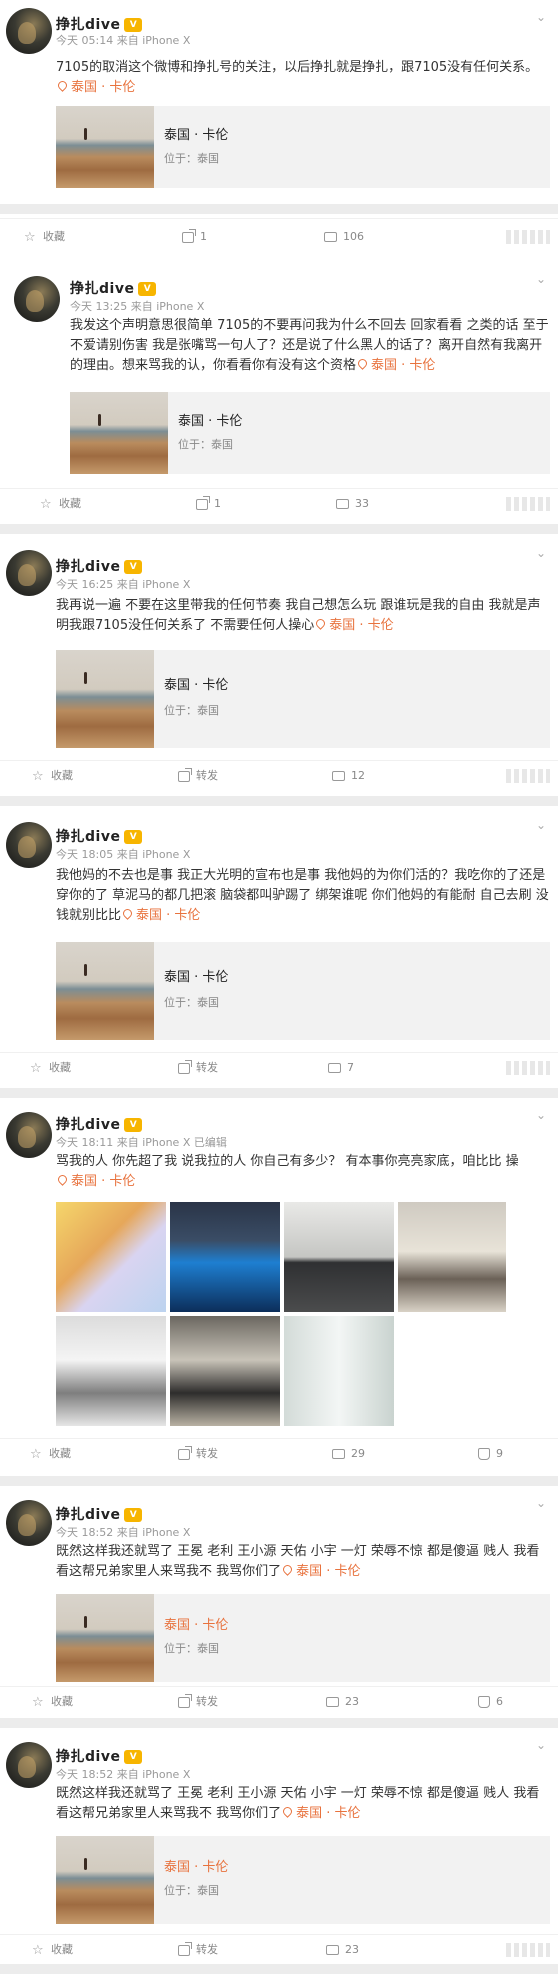  Describe the element at coordinates (344, 237) in the screenshot. I see `comment-button: 106` at that location.